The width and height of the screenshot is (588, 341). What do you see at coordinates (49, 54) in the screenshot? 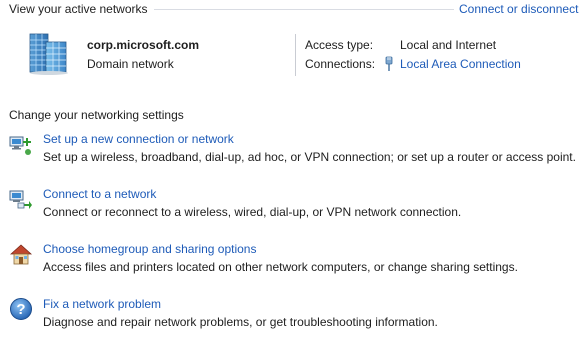
I see `building-network-icon` at bounding box center [49, 54].